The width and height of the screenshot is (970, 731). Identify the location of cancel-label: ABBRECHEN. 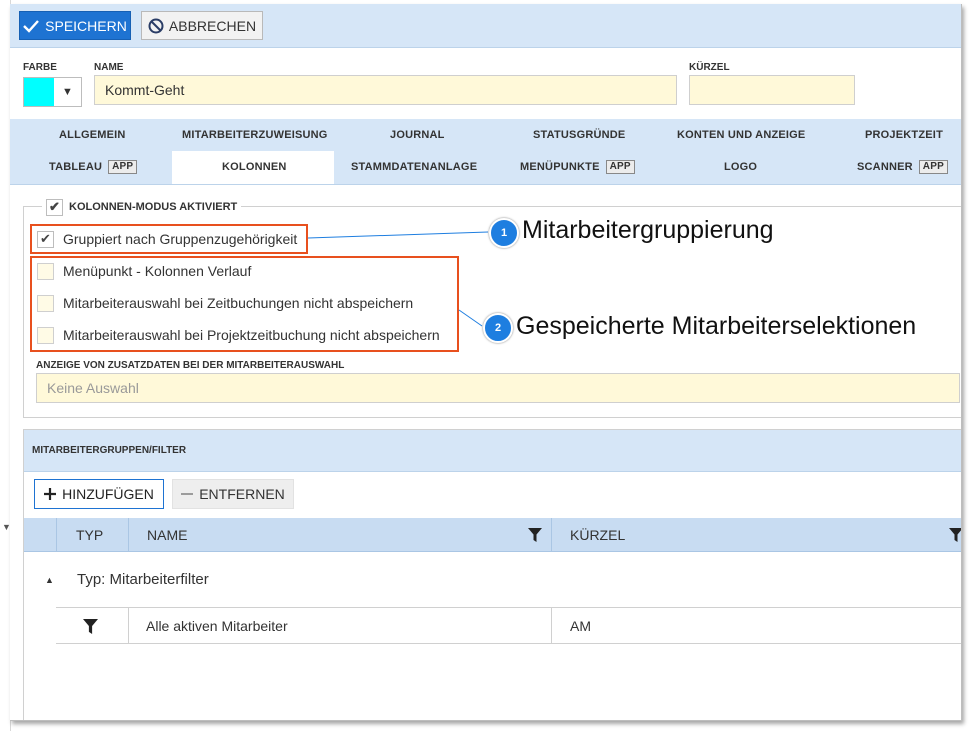
(212, 25).